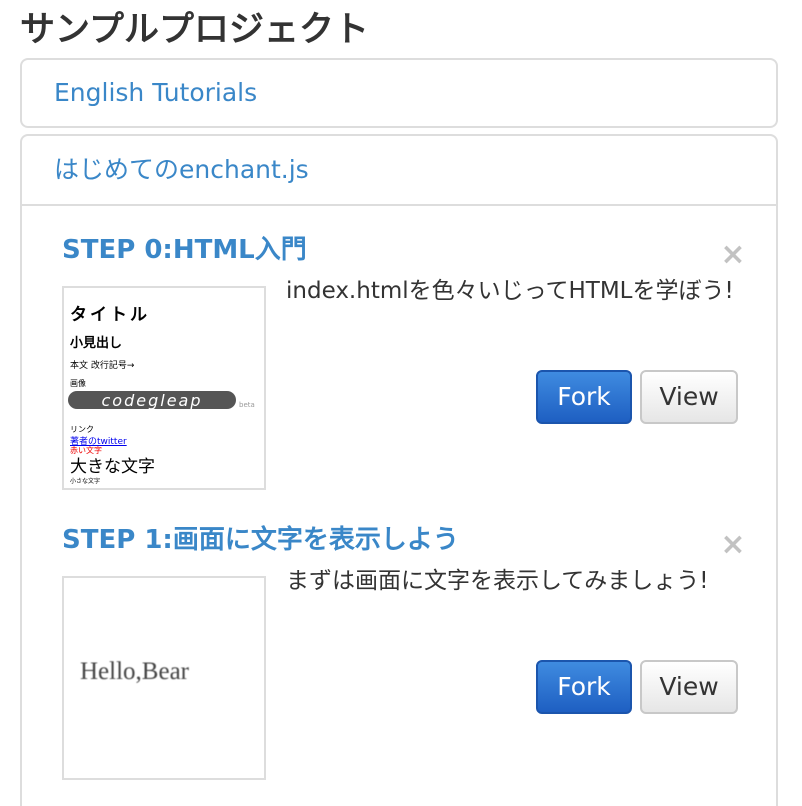 The image size is (802, 806). I want to click on step-title: STEP 1:画面に文字を表示しよう, so click(260, 540).